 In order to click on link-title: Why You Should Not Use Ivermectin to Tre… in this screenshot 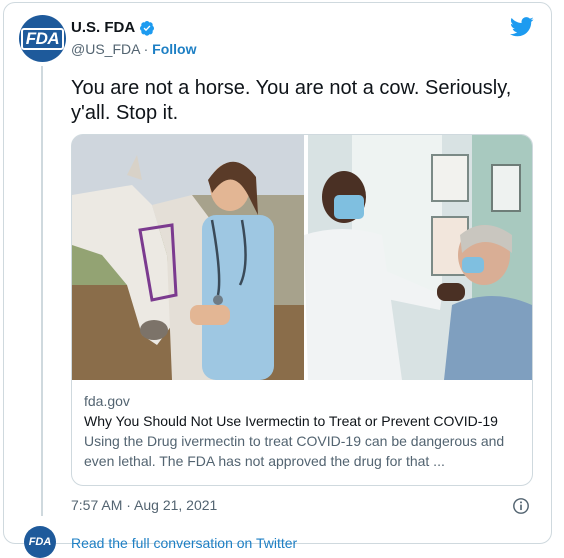, I will do `click(304, 421)`.